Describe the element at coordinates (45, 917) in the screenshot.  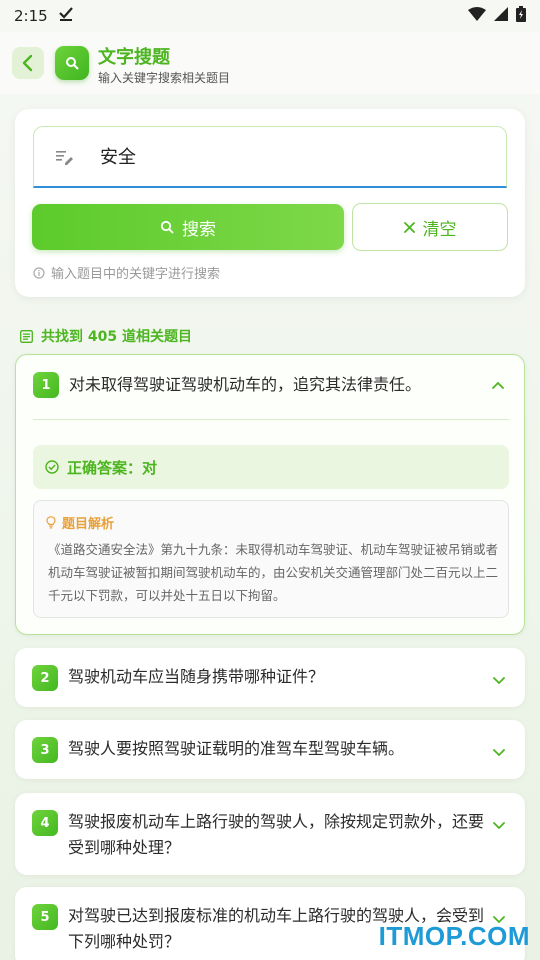
I see `question-number: 5` at that location.